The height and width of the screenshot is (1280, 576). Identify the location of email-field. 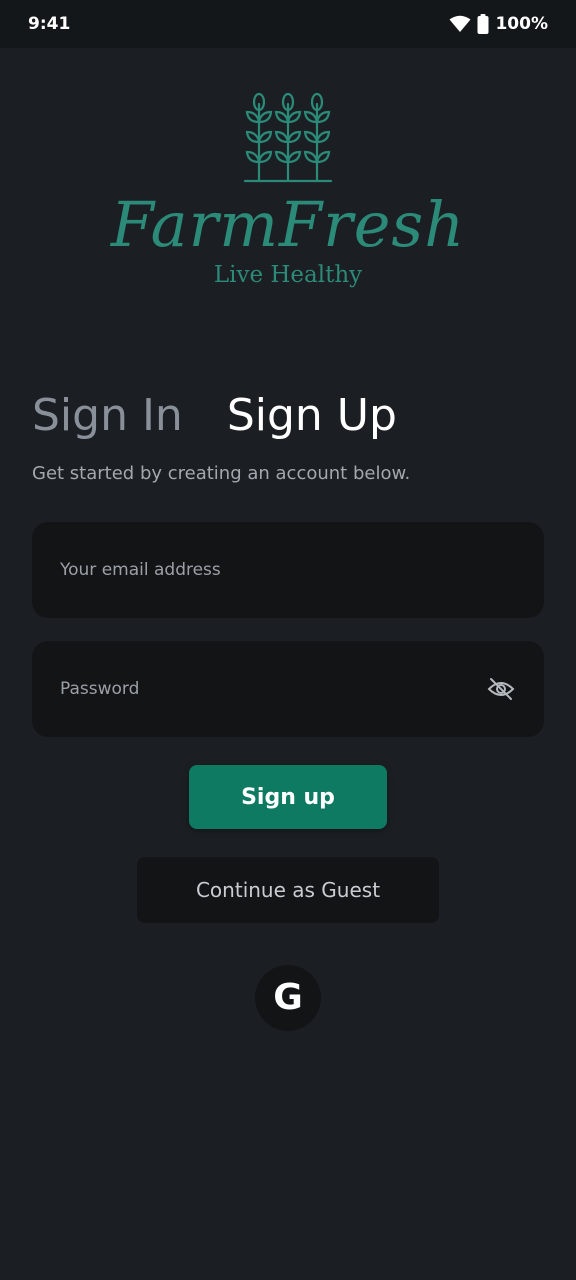
(288, 570).